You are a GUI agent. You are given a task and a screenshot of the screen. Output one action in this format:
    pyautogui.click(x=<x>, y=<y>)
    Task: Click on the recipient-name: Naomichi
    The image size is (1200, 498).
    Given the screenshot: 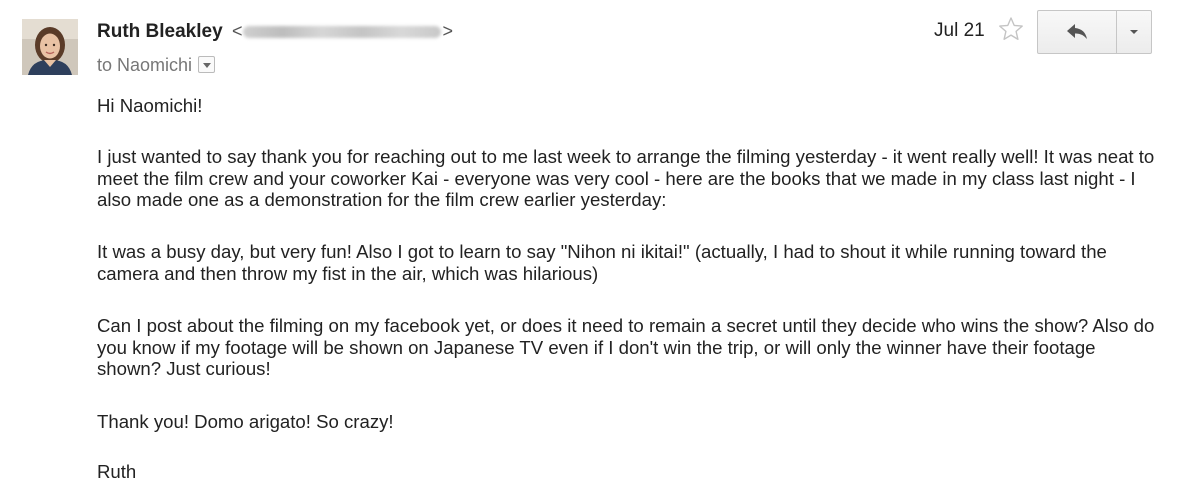 What is the action you would take?
    pyautogui.click(x=155, y=65)
    